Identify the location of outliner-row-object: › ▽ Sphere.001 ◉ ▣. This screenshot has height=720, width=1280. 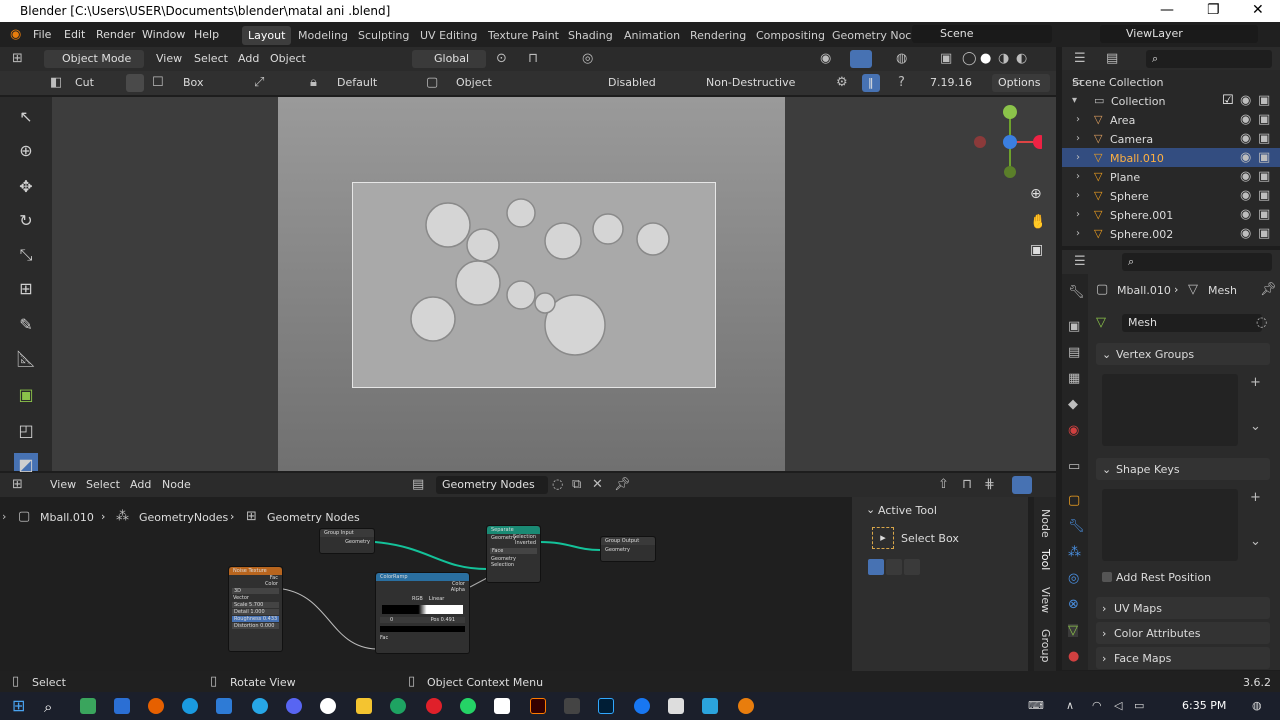
(1171, 214).